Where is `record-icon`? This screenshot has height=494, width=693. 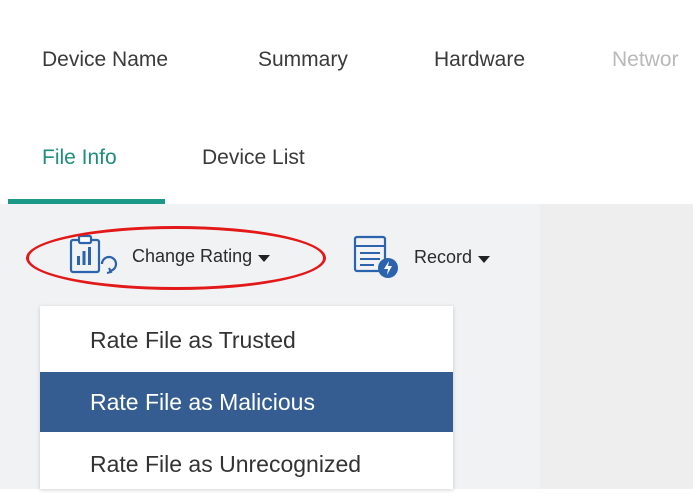 record-icon is located at coordinates (378, 257).